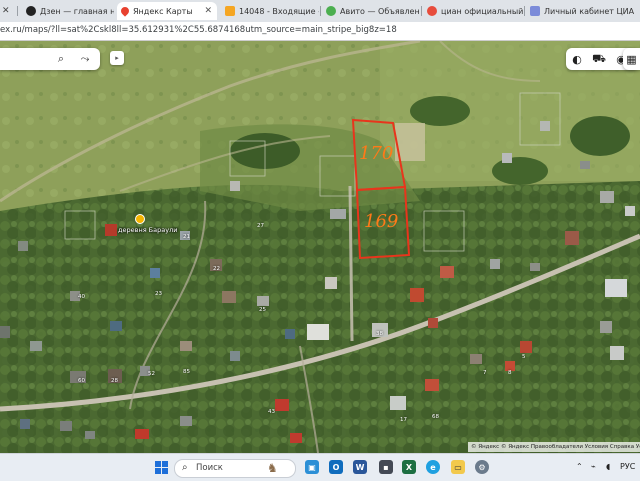 Image resolution: width=640 pixels, height=481 pixels. I want to click on house-number: 21, so click(186, 237).